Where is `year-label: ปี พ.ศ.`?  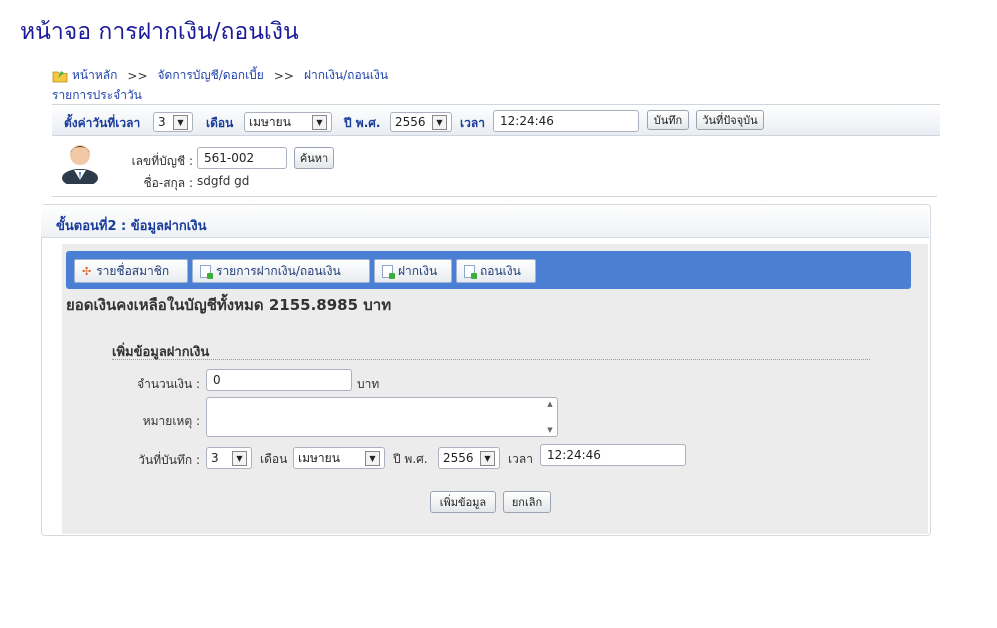
year-label: ปี พ.ศ. is located at coordinates (362, 123).